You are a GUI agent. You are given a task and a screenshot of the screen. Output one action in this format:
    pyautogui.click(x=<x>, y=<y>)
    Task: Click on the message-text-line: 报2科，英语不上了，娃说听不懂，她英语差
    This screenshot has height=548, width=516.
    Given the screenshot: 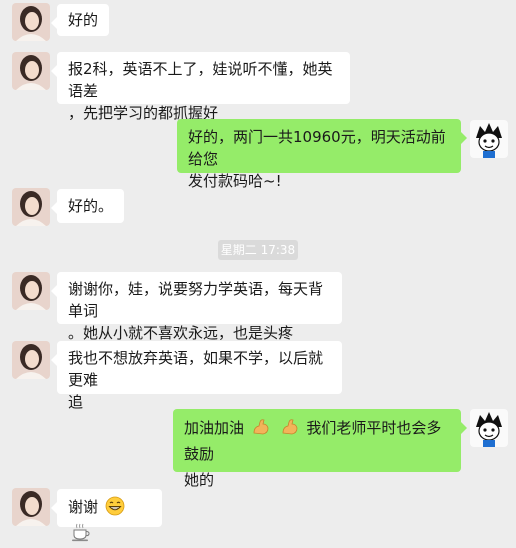 What is the action you would take?
    pyautogui.click(x=200, y=80)
    